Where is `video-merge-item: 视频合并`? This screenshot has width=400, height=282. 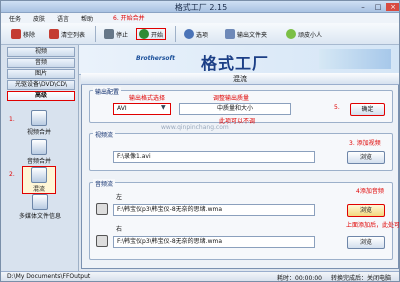 video-merge-item: 视频合并 is located at coordinates (39, 123).